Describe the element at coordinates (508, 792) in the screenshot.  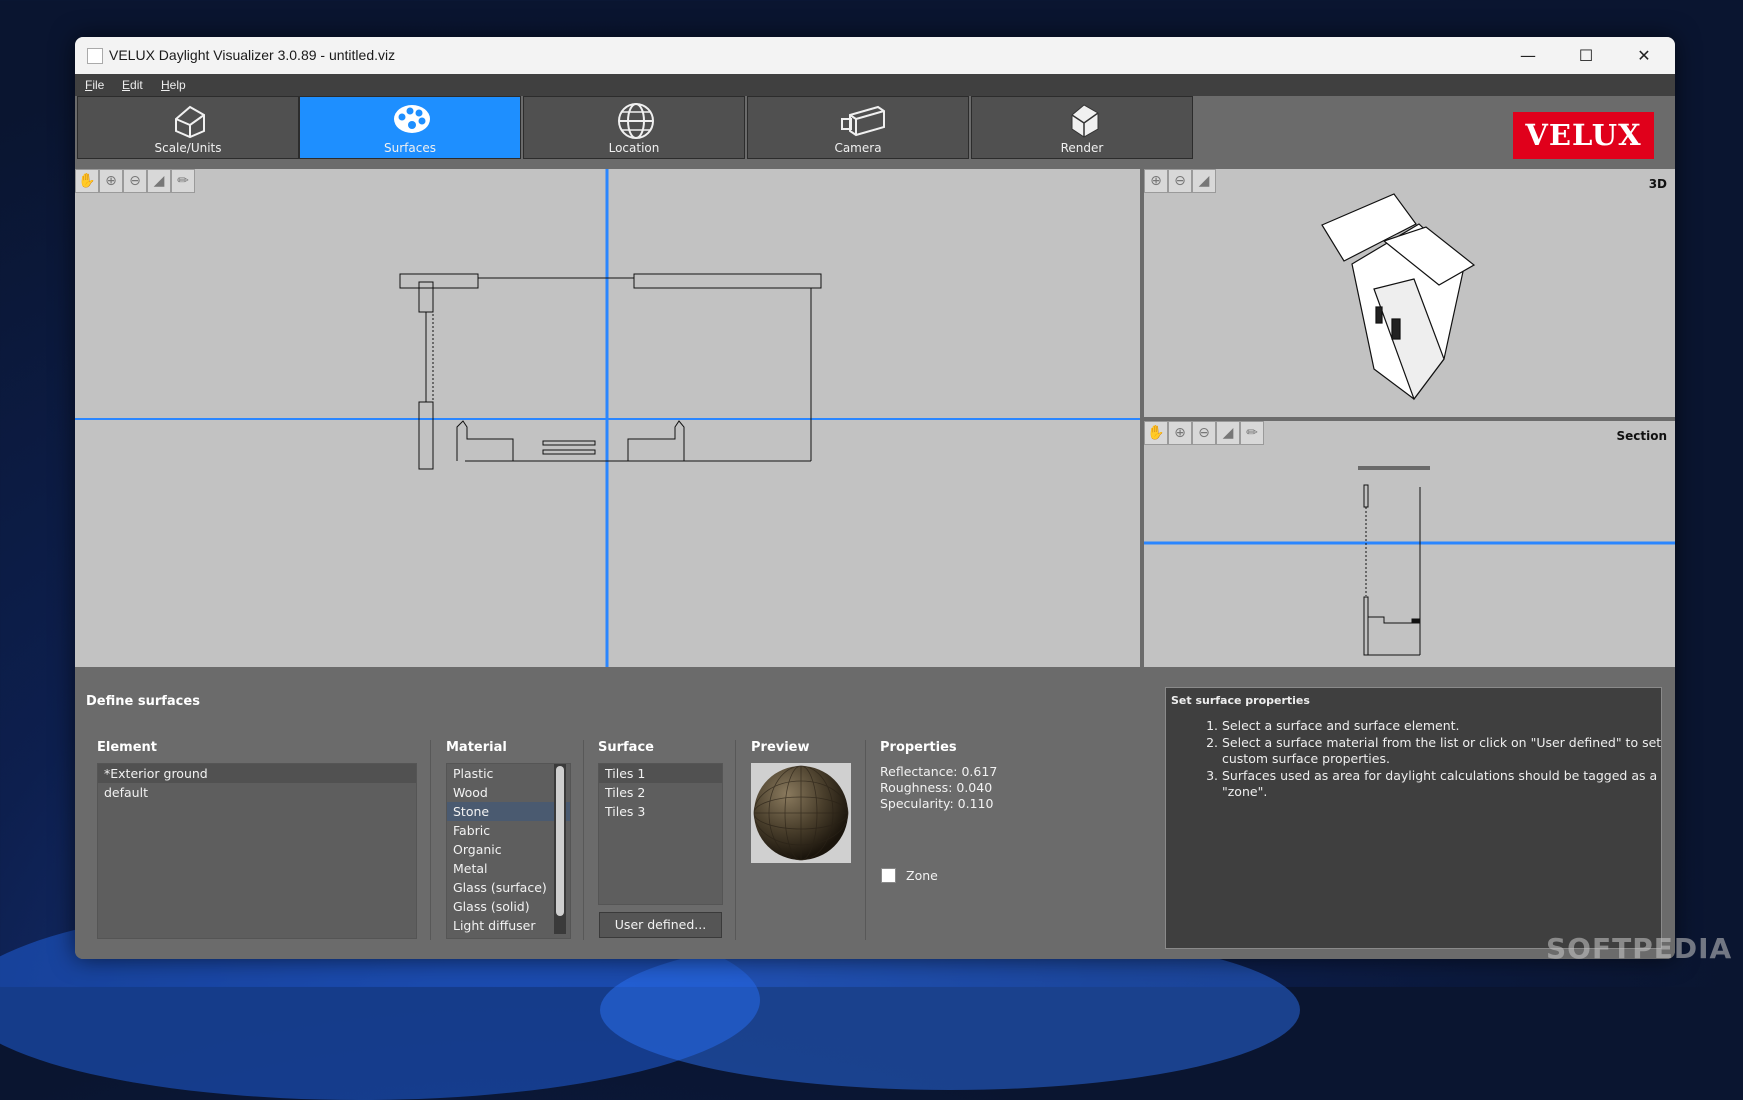
I see `list-item: Wood` at that location.